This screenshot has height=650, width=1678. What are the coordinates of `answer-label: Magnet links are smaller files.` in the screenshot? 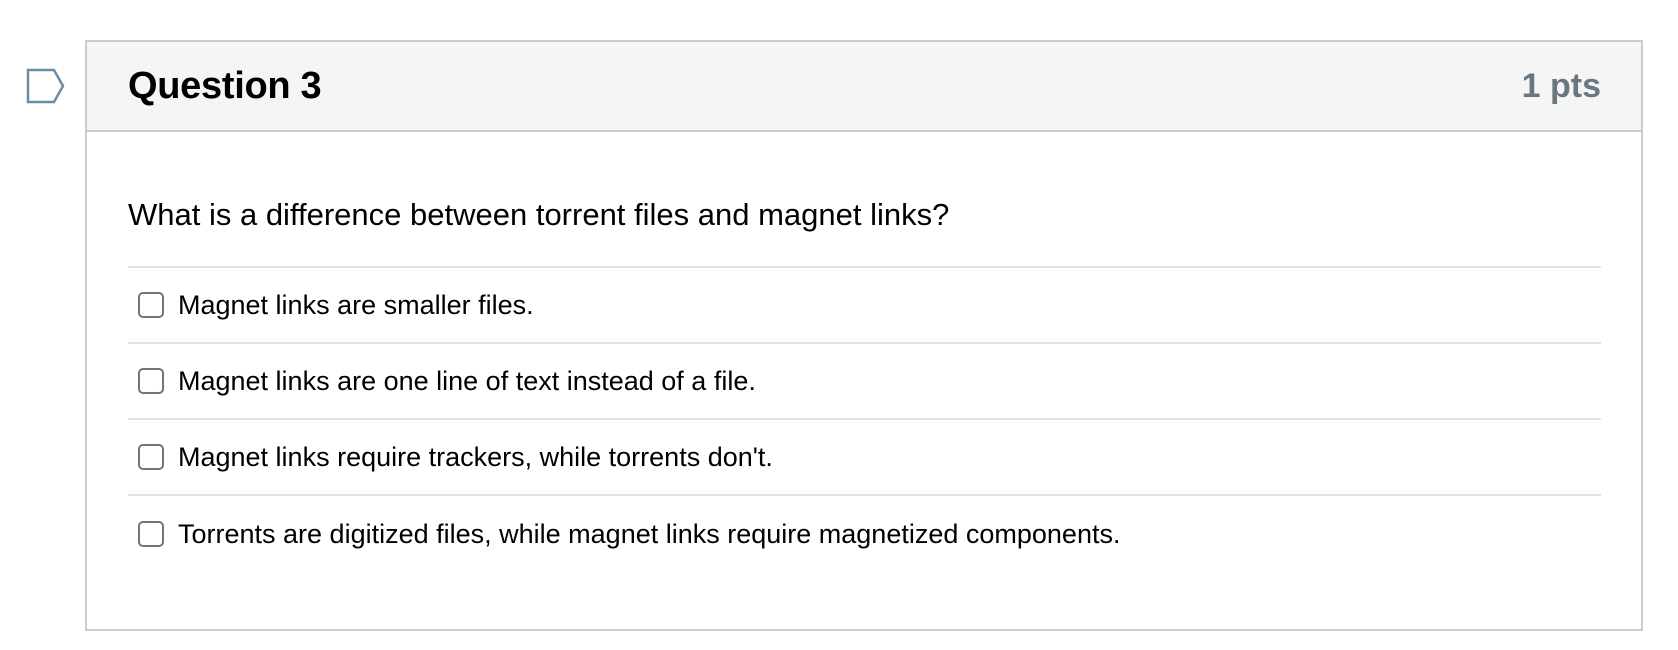 It's located at (356, 304).